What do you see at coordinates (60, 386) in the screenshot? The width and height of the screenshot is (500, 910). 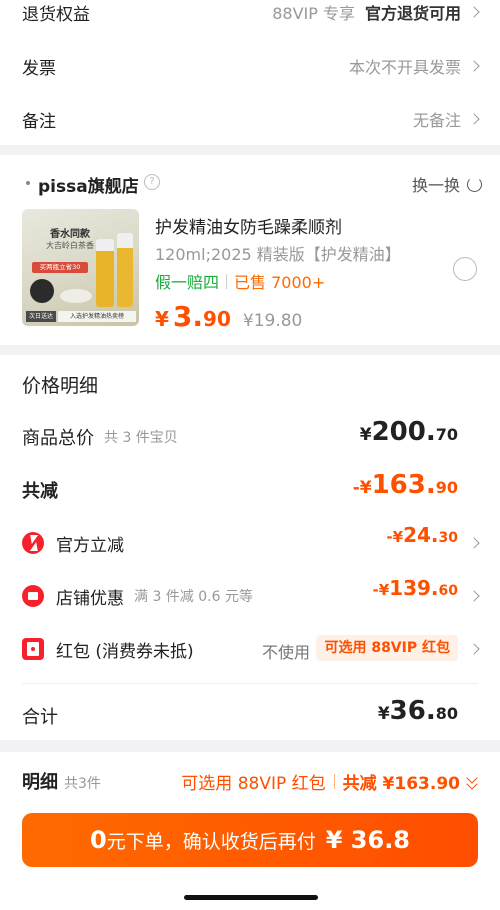 I see `price-detail-title: 价格明细` at bounding box center [60, 386].